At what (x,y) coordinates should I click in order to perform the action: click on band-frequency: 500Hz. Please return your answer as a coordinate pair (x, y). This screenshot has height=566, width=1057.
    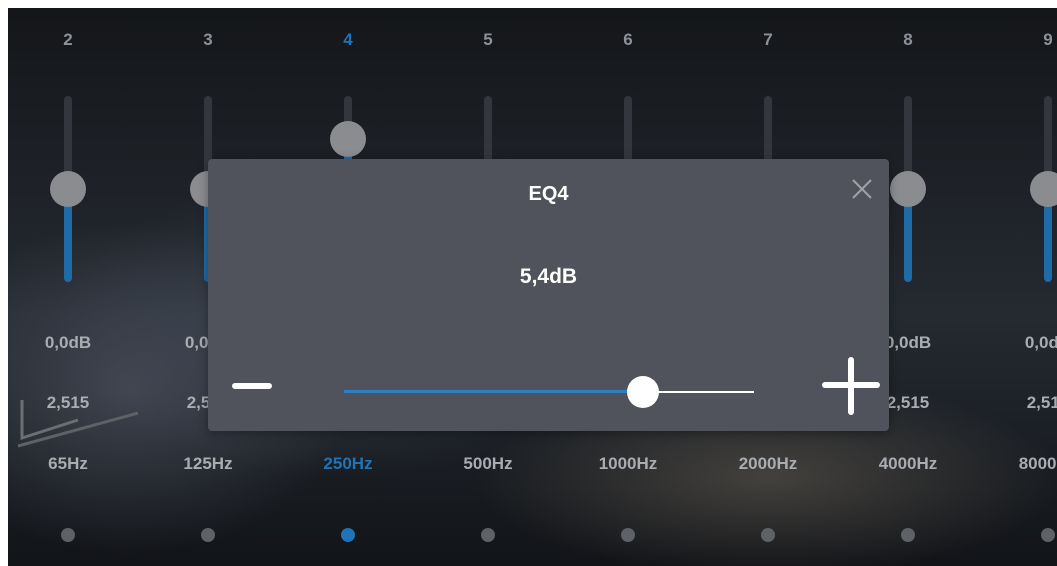
    Looking at the image, I should click on (488, 463).